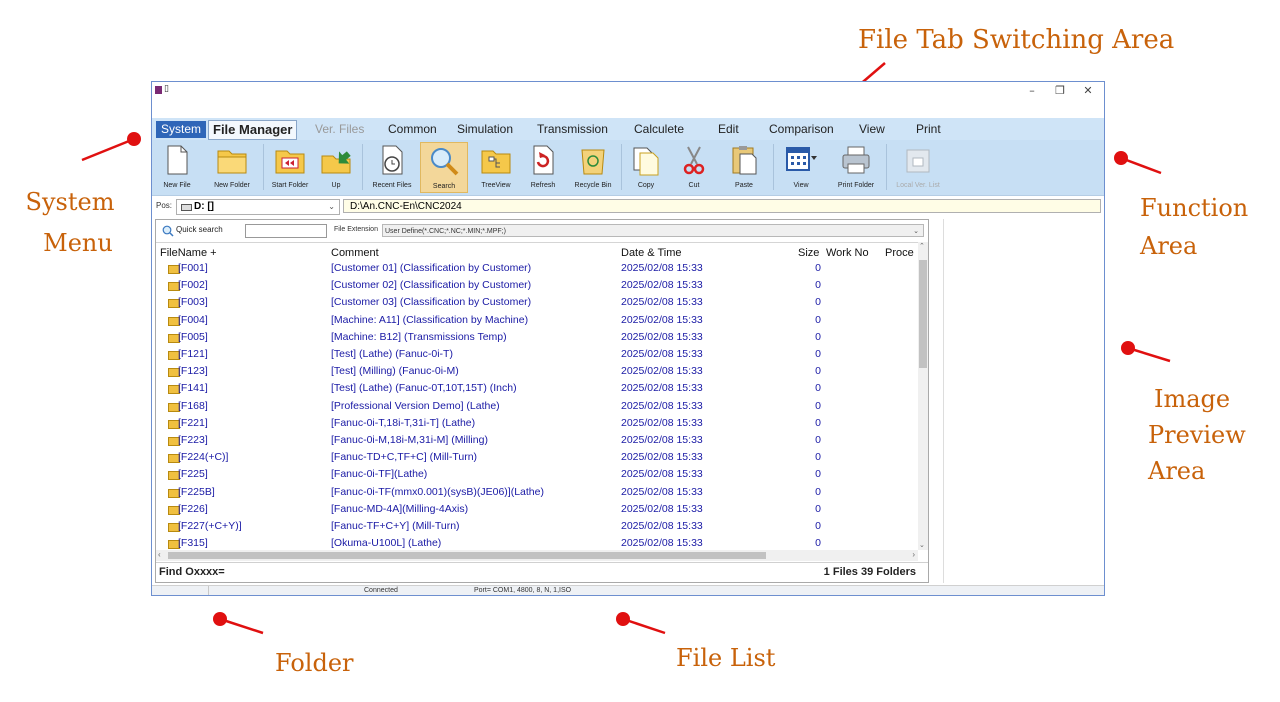  What do you see at coordinates (412, 129) in the screenshot?
I see `tab-common: Common` at bounding box center [412, 129].